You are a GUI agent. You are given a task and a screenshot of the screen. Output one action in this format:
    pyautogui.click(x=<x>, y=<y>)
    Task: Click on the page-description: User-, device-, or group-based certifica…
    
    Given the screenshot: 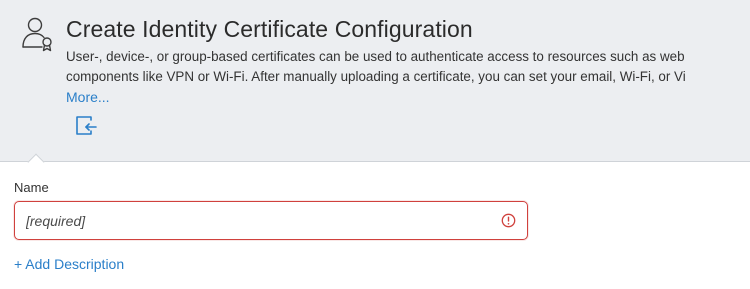 What is the action you would take?
    pyautogui.click(x=408, y=66)
    